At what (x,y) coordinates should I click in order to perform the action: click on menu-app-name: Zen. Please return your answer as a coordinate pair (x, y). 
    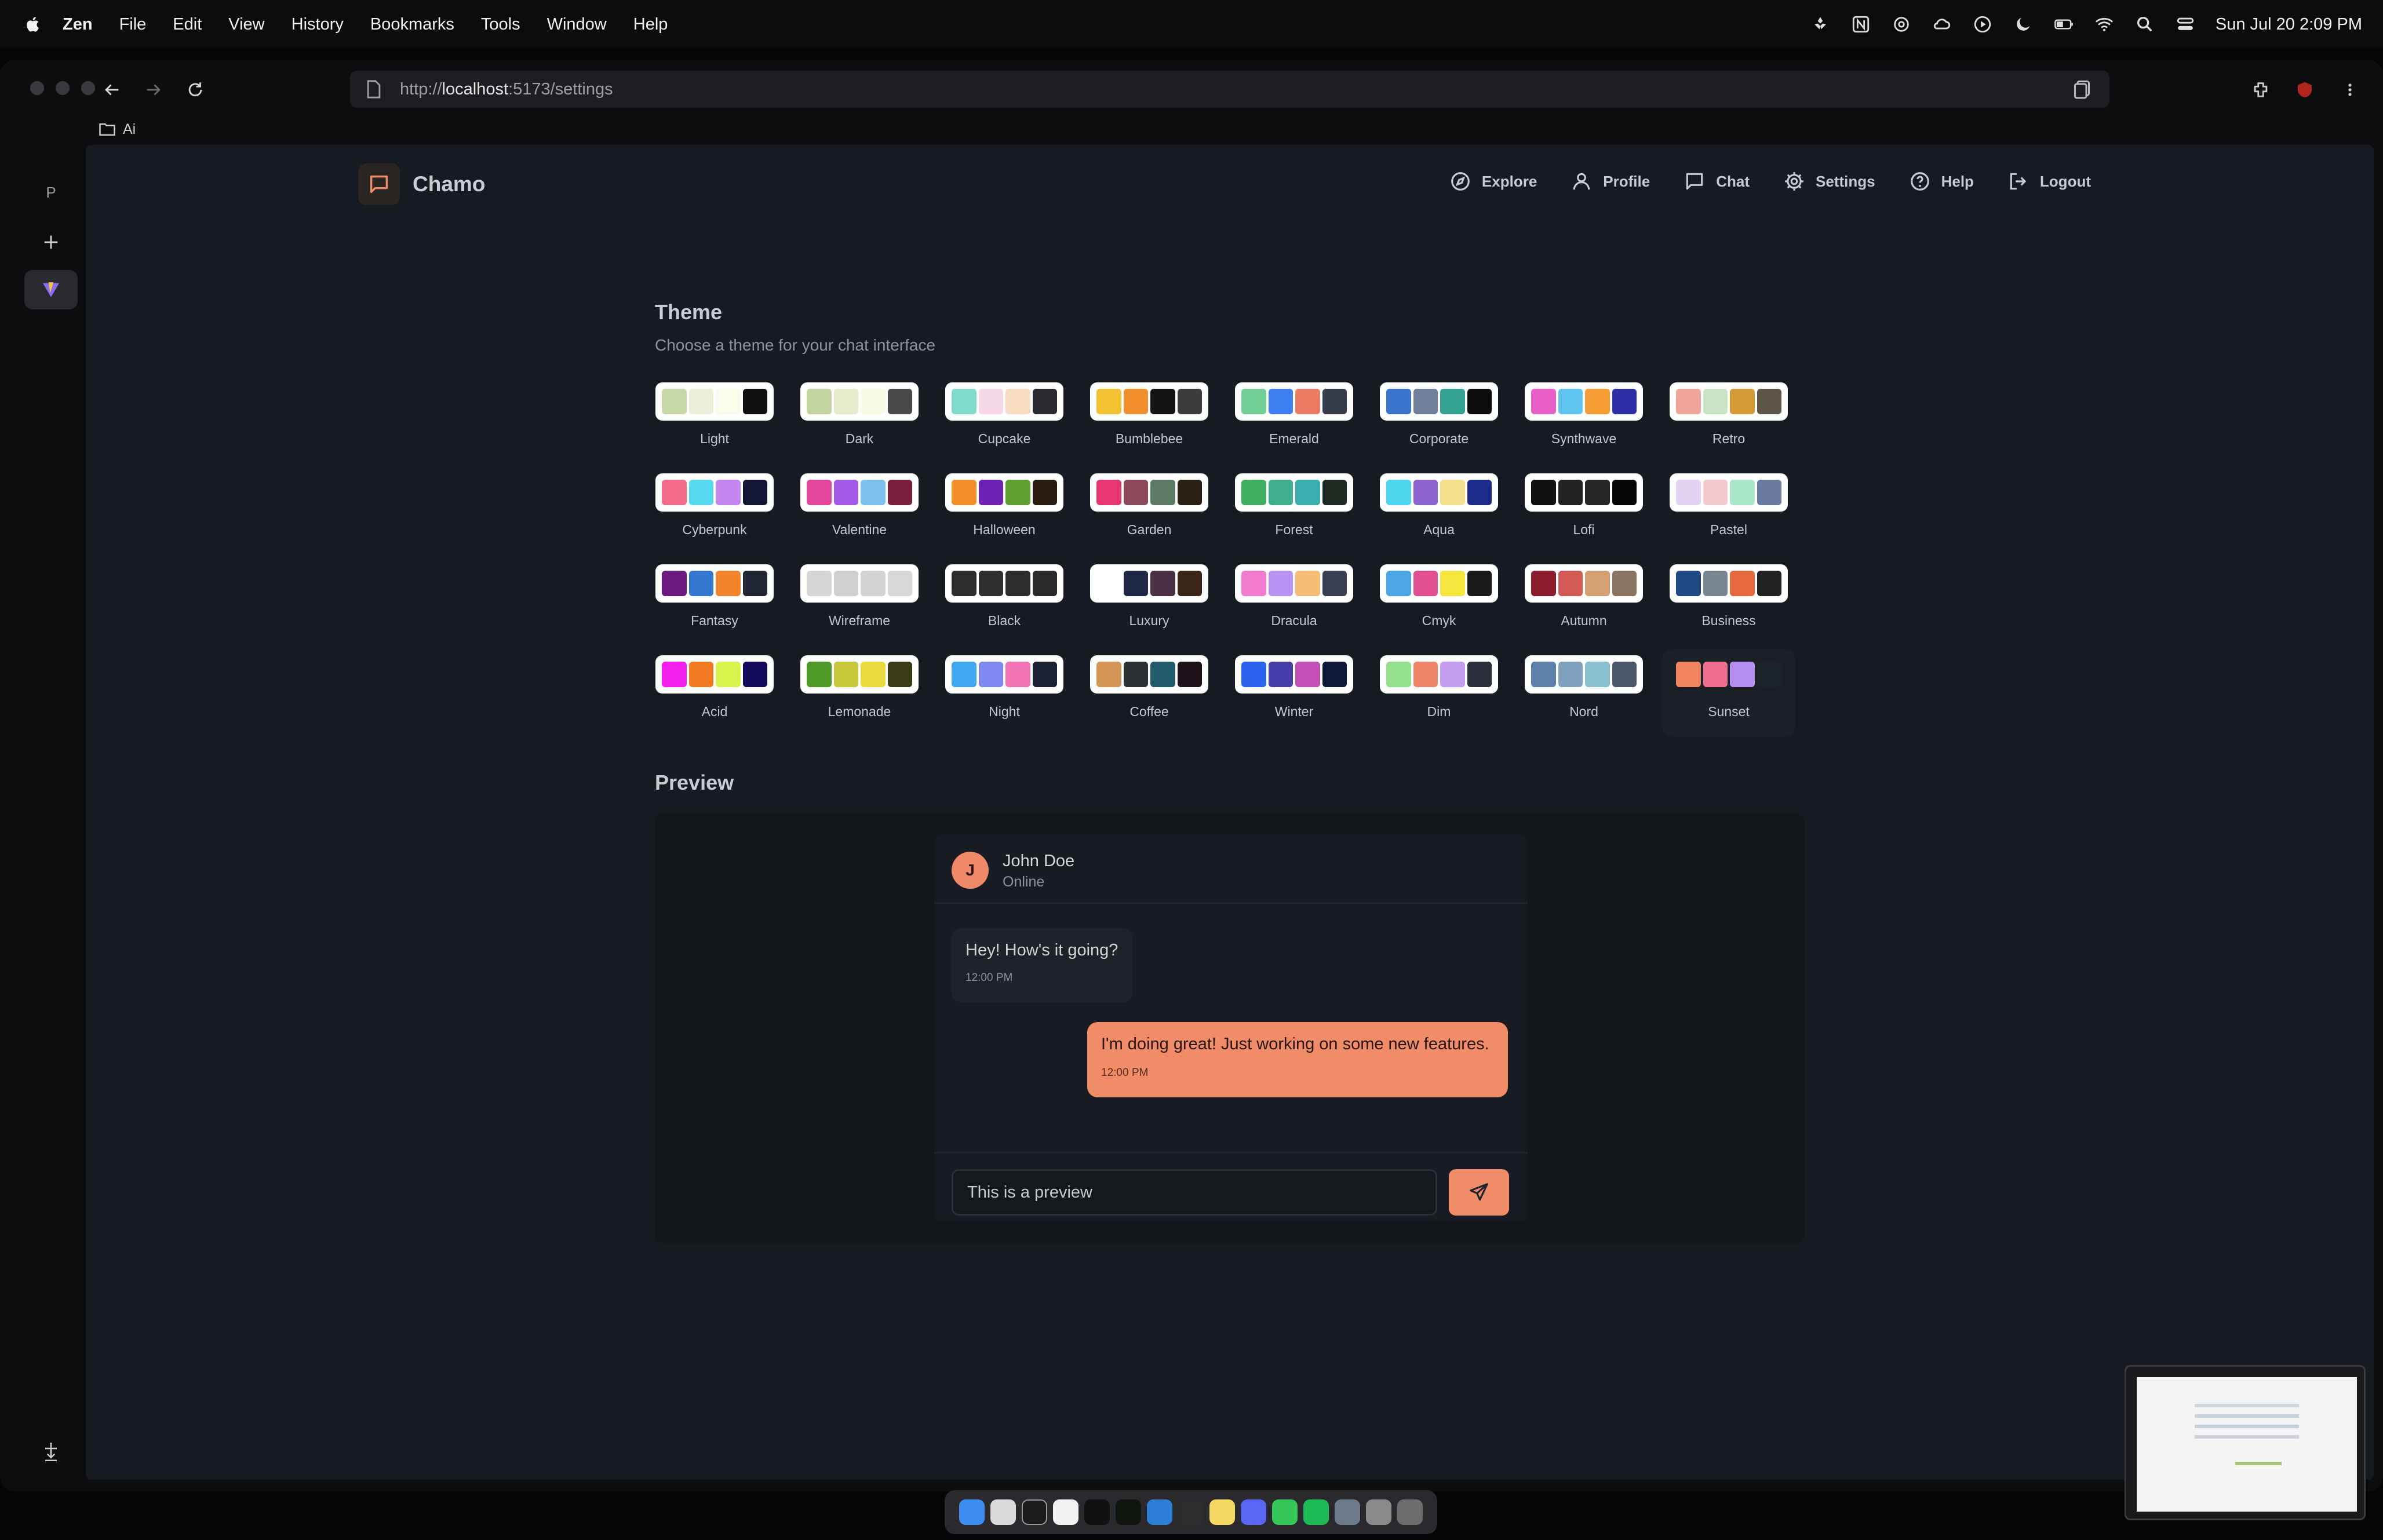
    Looking at the image, I should click on (78, 25).